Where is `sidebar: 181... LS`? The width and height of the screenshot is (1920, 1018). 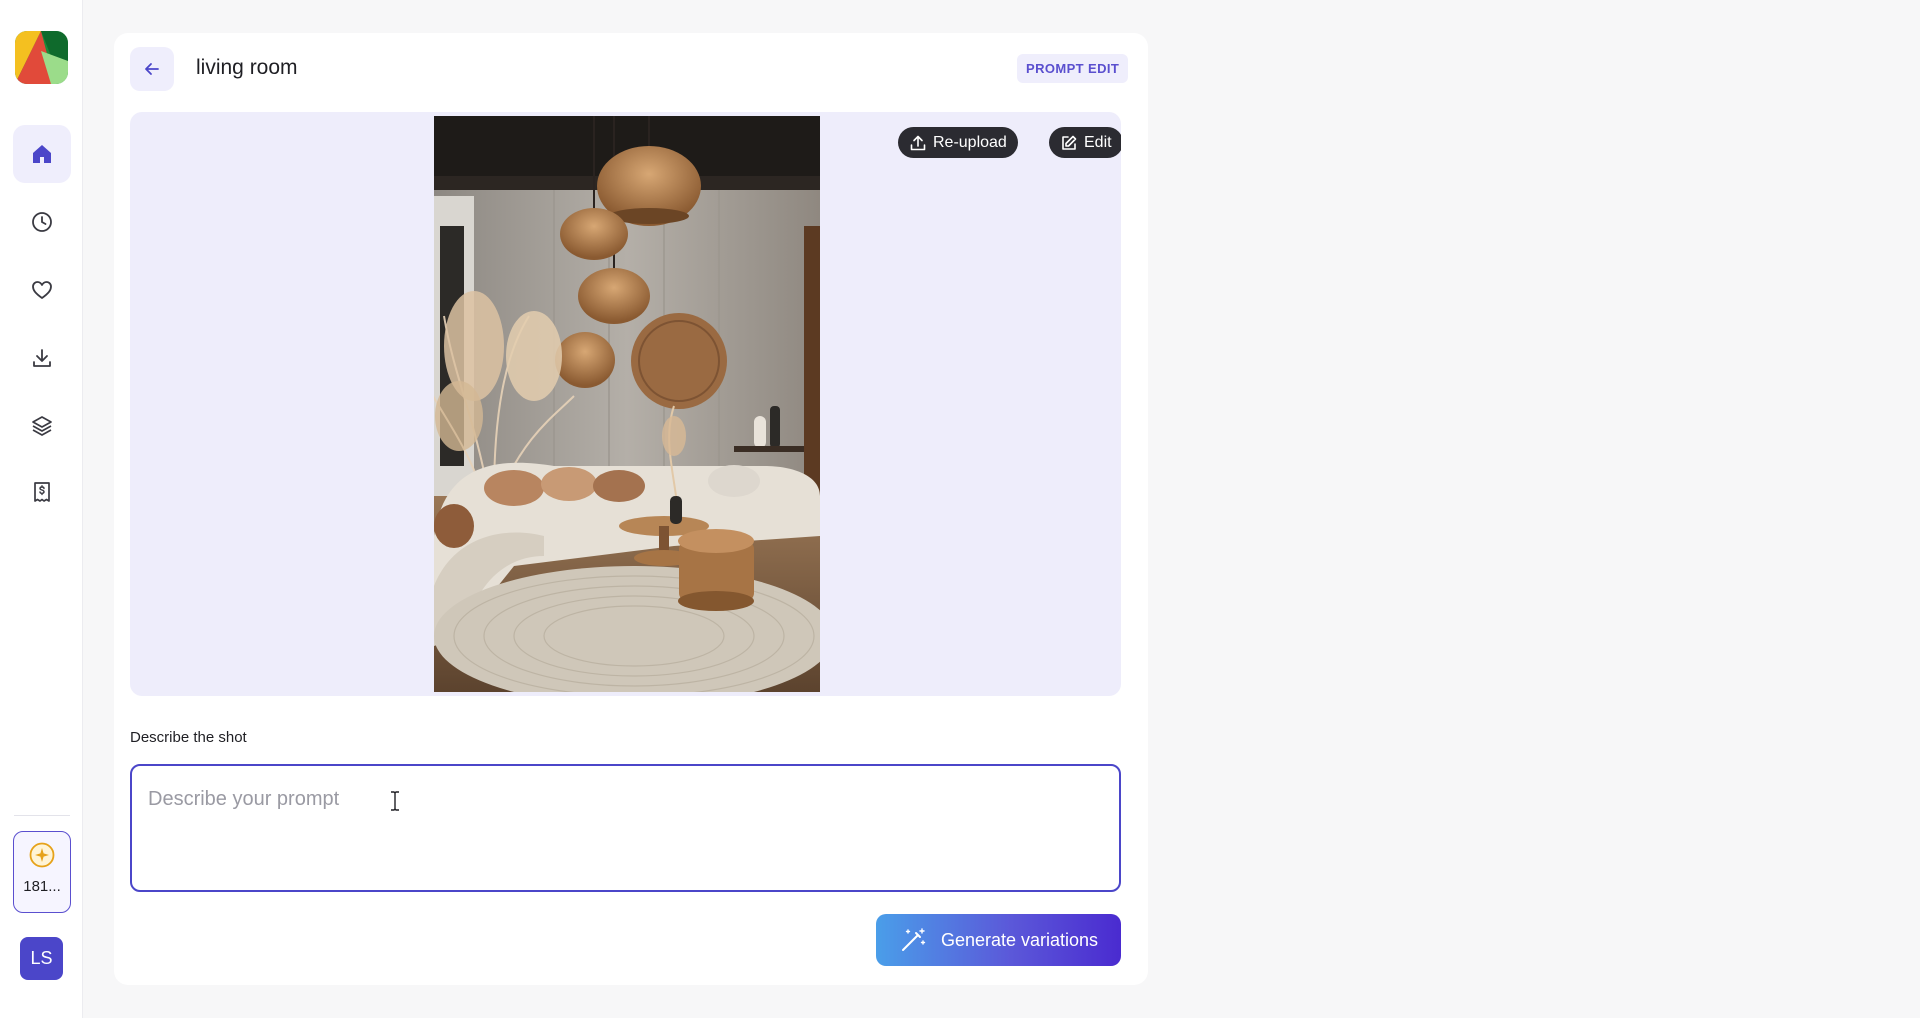
sidebar: 181... LS is located at coordinates (41, 509).